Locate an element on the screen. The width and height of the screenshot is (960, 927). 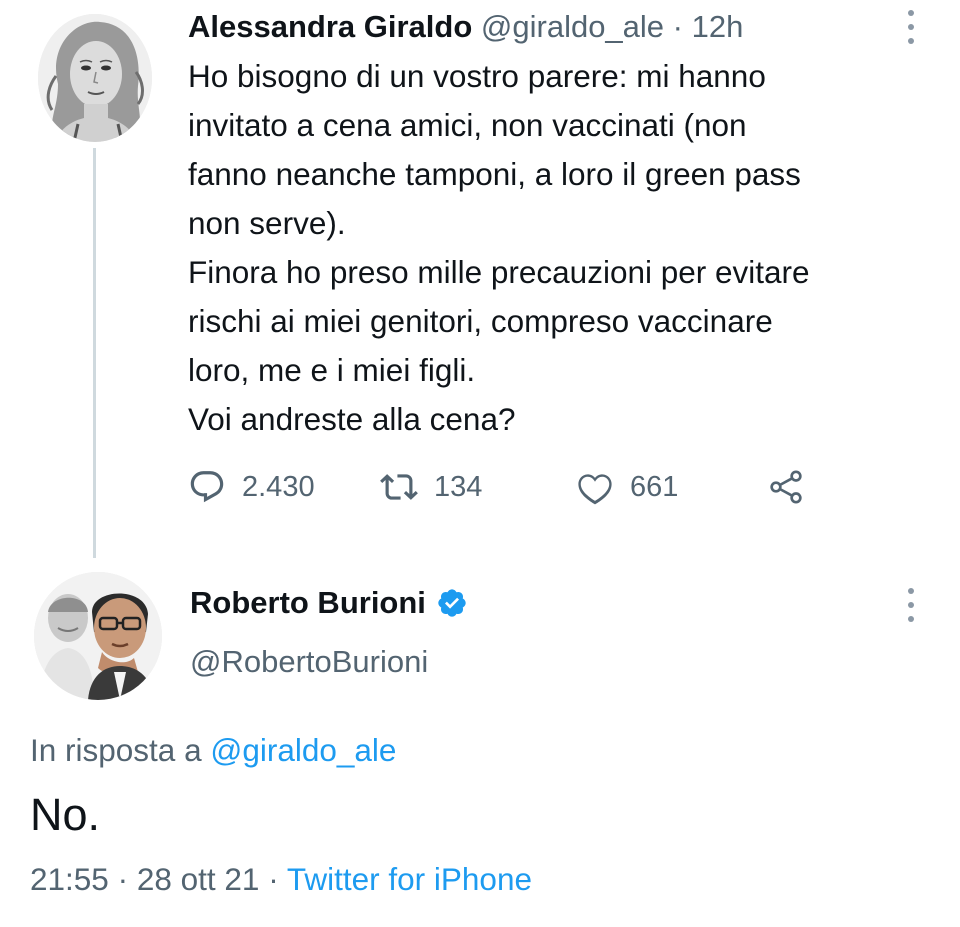
share-button is located at coordinates (786, 487).